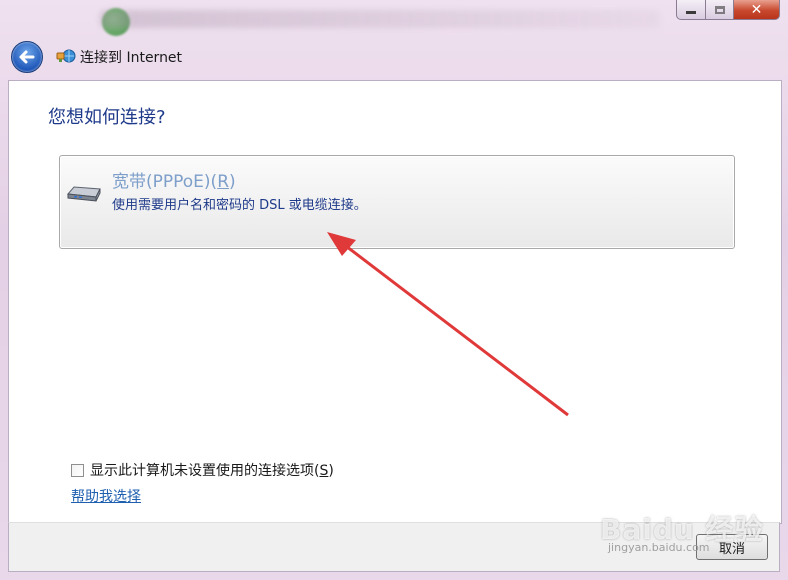 This screenshot has height=580, width=788. Describe the element at coordinates (448, 324) in the screenshot. I see `annotation-arrow` at that location.